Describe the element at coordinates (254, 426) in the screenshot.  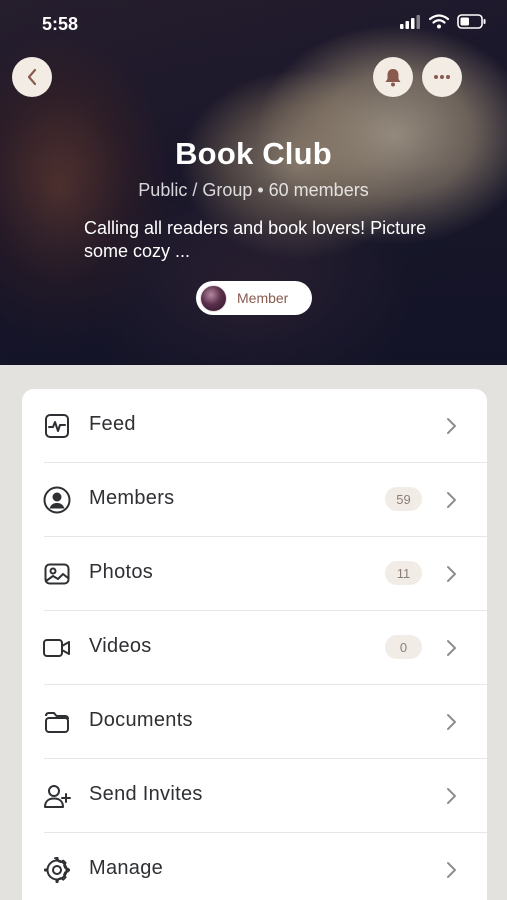
I see `menu-item-feed: Feed` at that location.